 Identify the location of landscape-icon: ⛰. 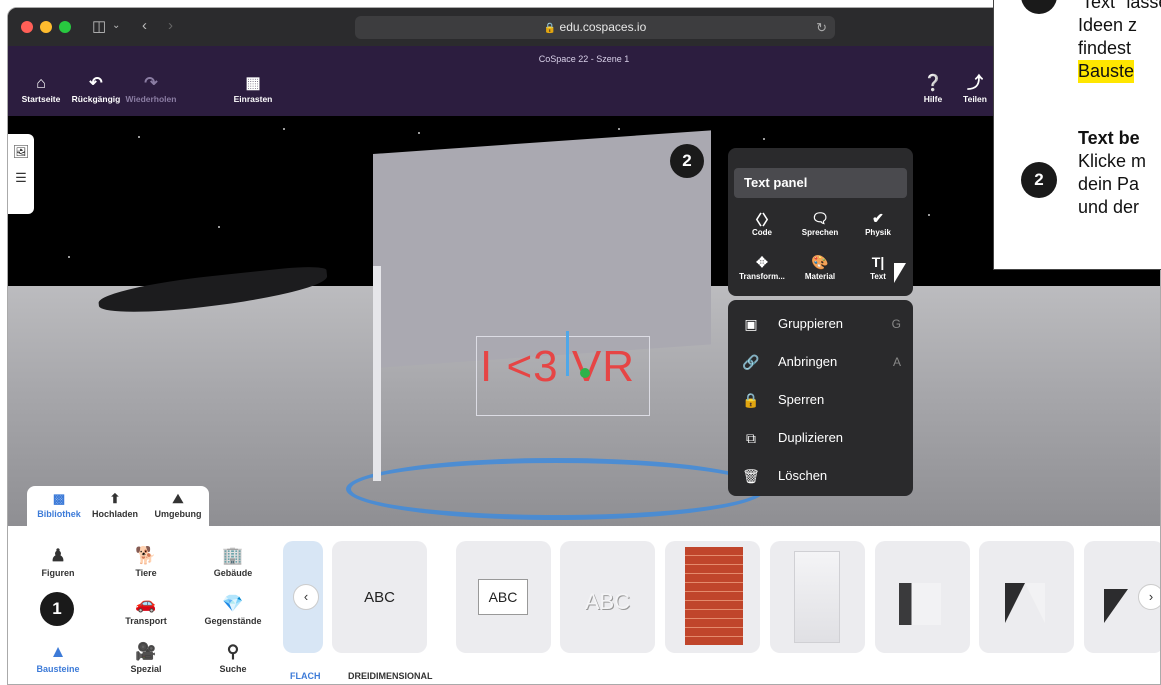
(178, 498).